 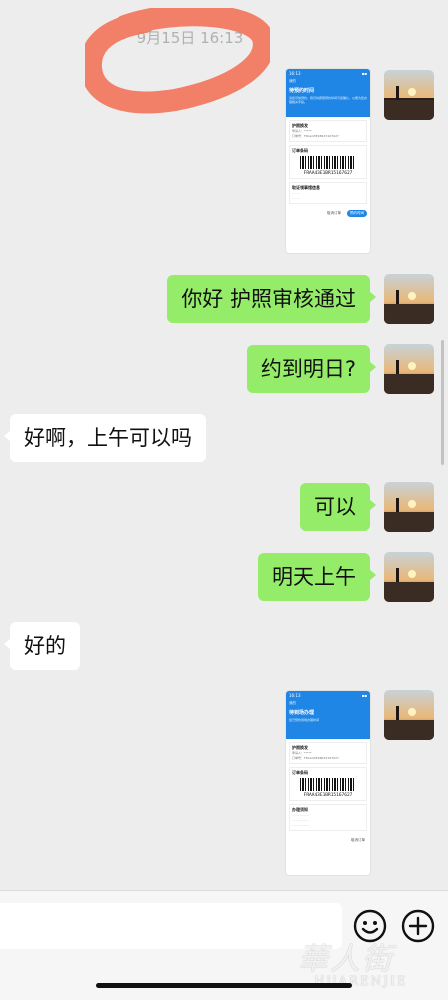 What do you see at coordinates (304, 720) in the screenshot?
I see `screen-description: 您已预约到场办理时间` at bounding box center [304, 720].